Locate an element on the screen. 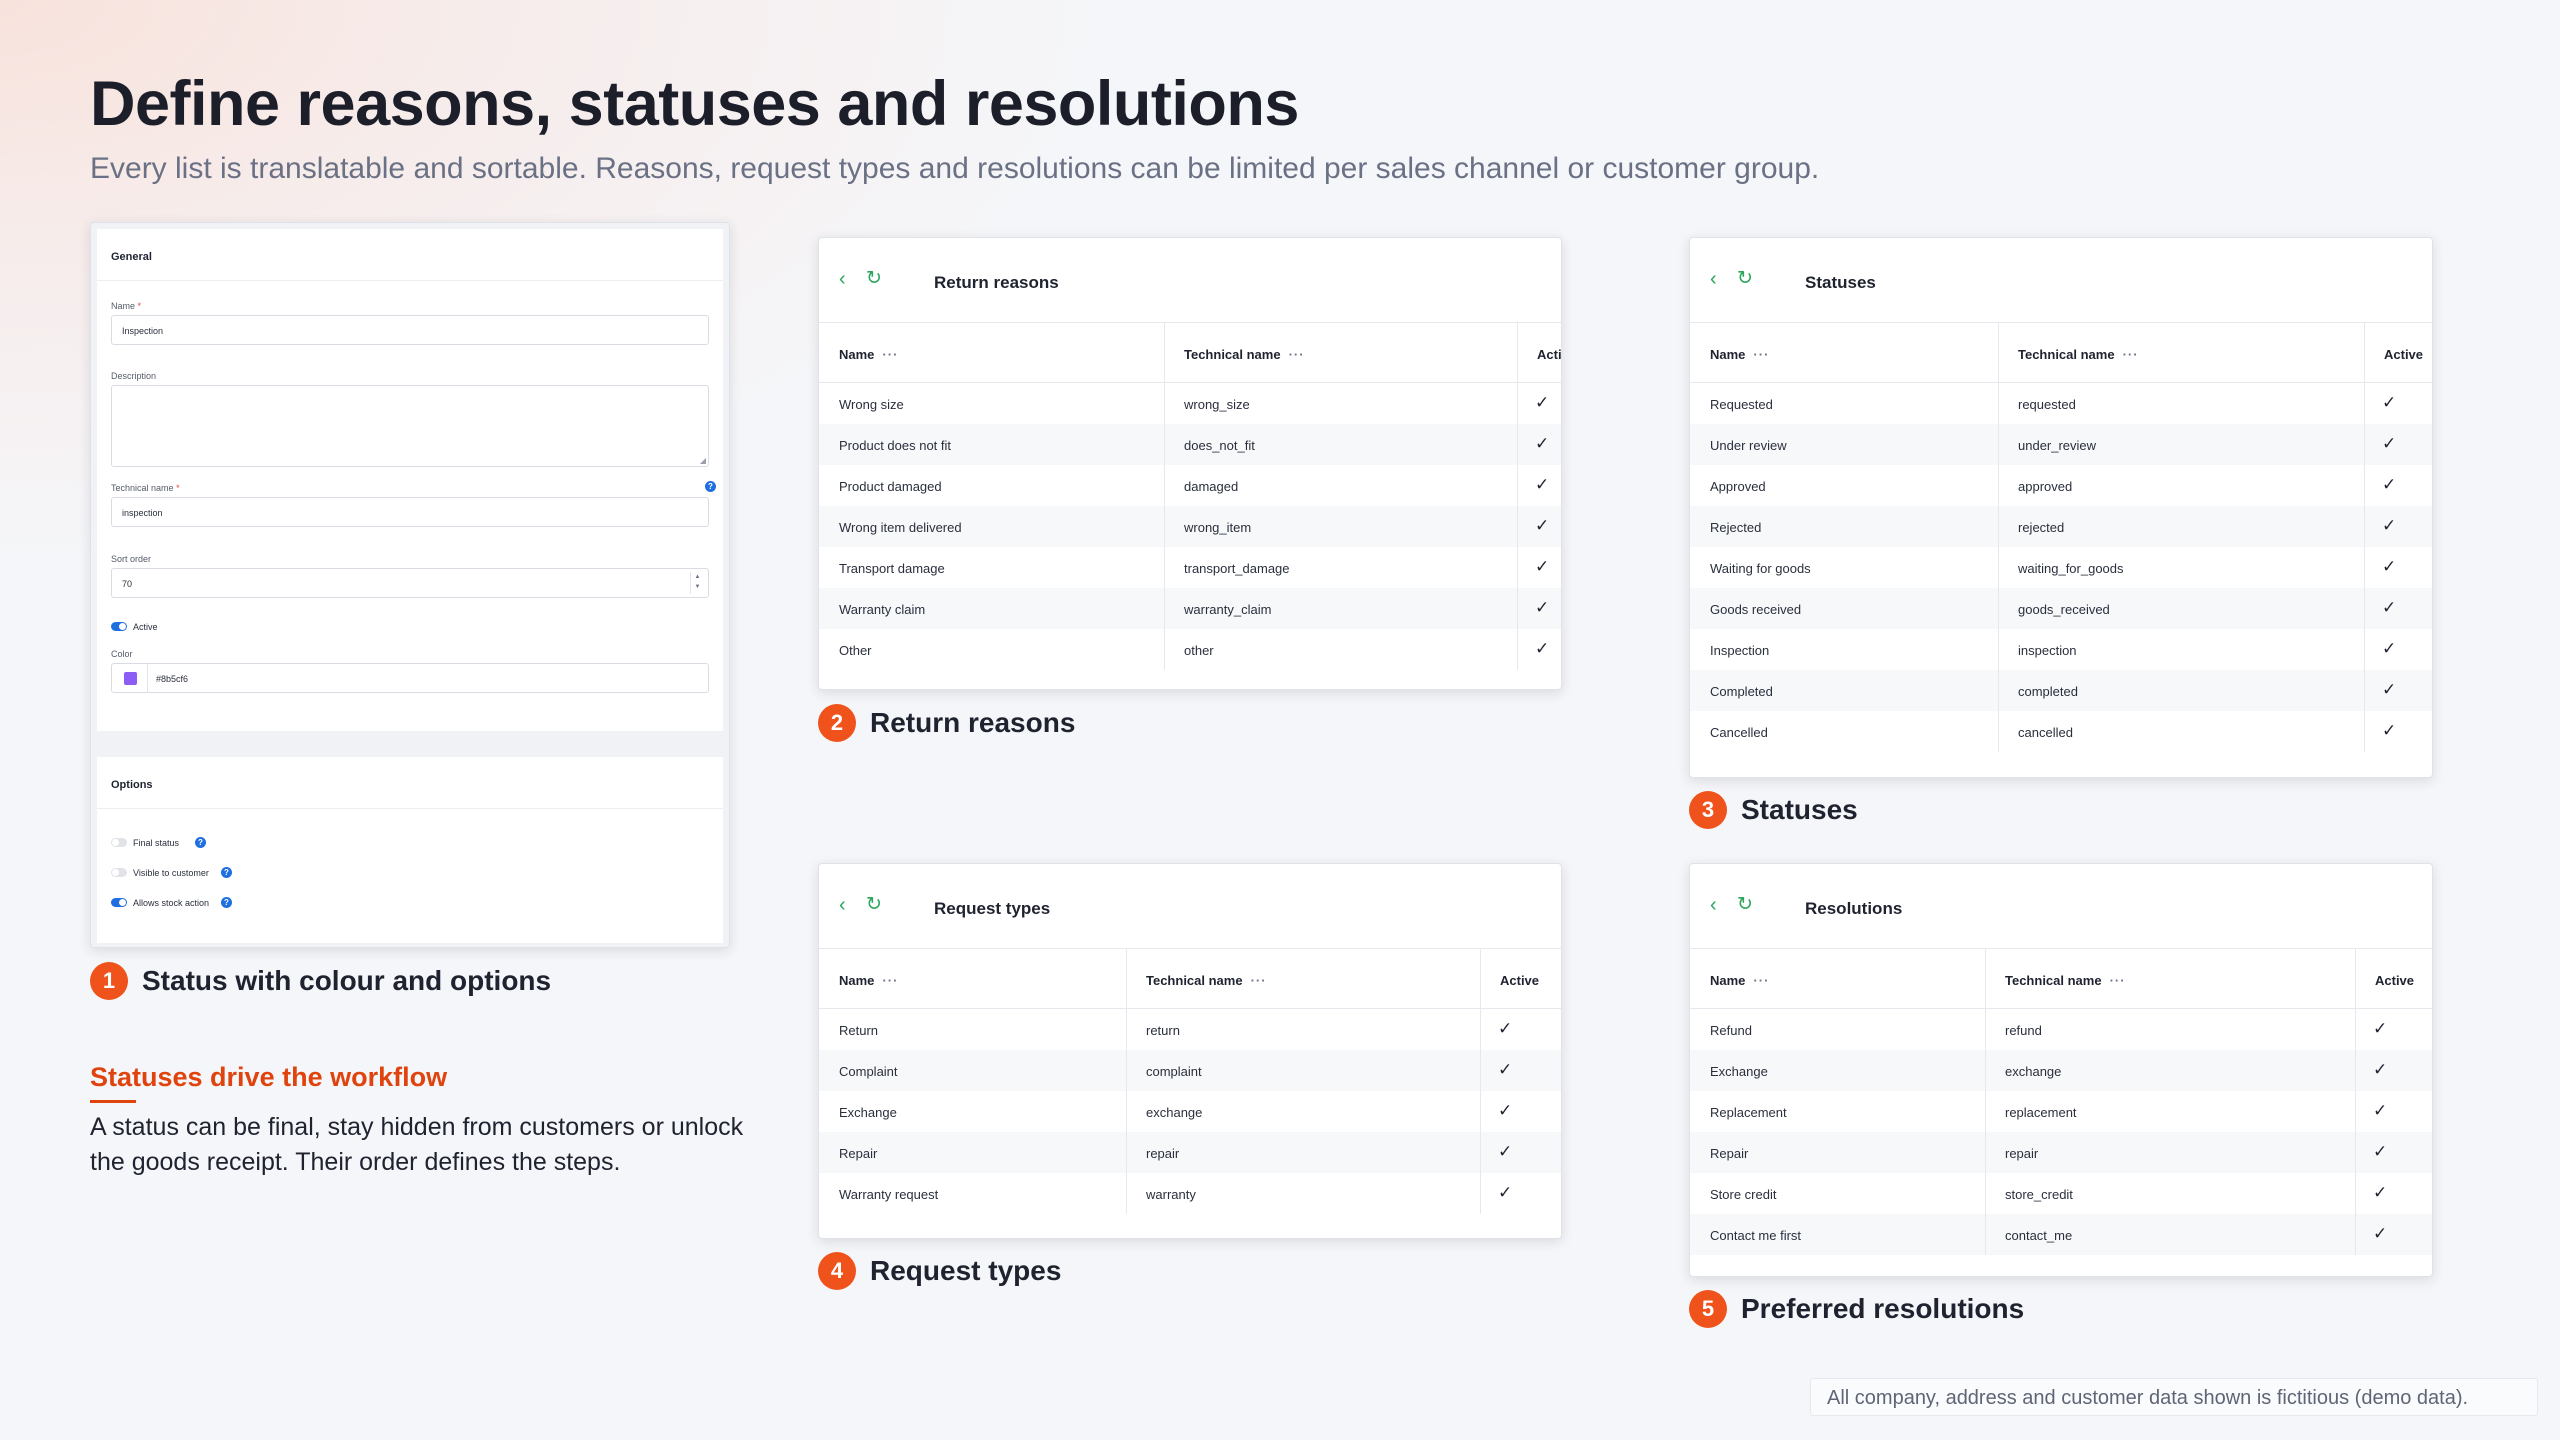 The image size is (2560, 1440). name-label: Name * is located at coordinates (126, 306).